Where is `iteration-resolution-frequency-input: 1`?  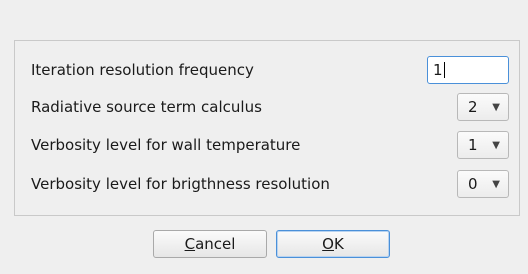
iteration-resolution-frequency-input: 1 is located at coordinates (468, 70).